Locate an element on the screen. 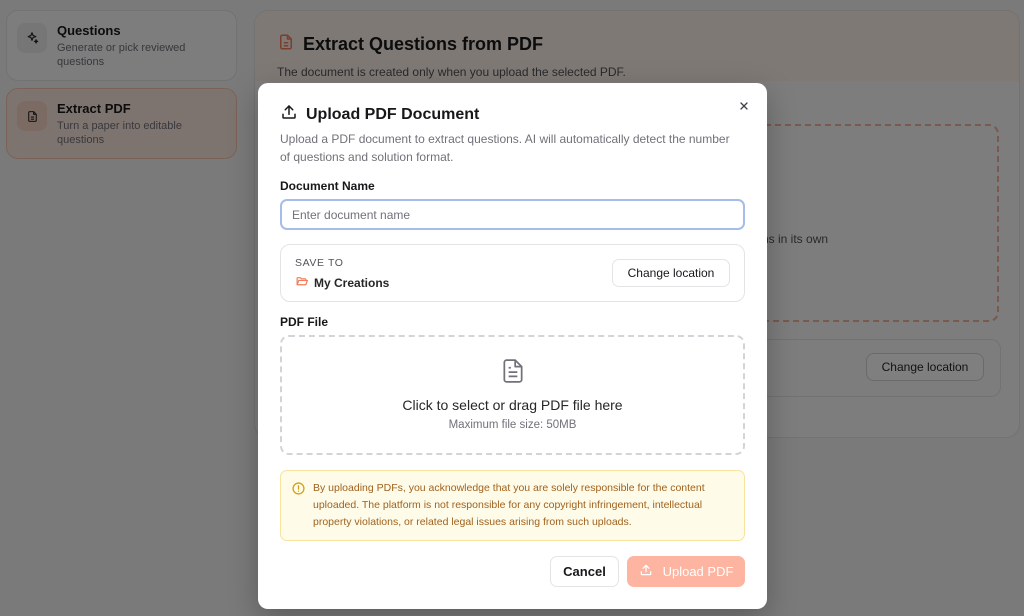 The height and width of the screenshot is (616, 1024). warning-circle-icon is located at coordinates (298, 491).